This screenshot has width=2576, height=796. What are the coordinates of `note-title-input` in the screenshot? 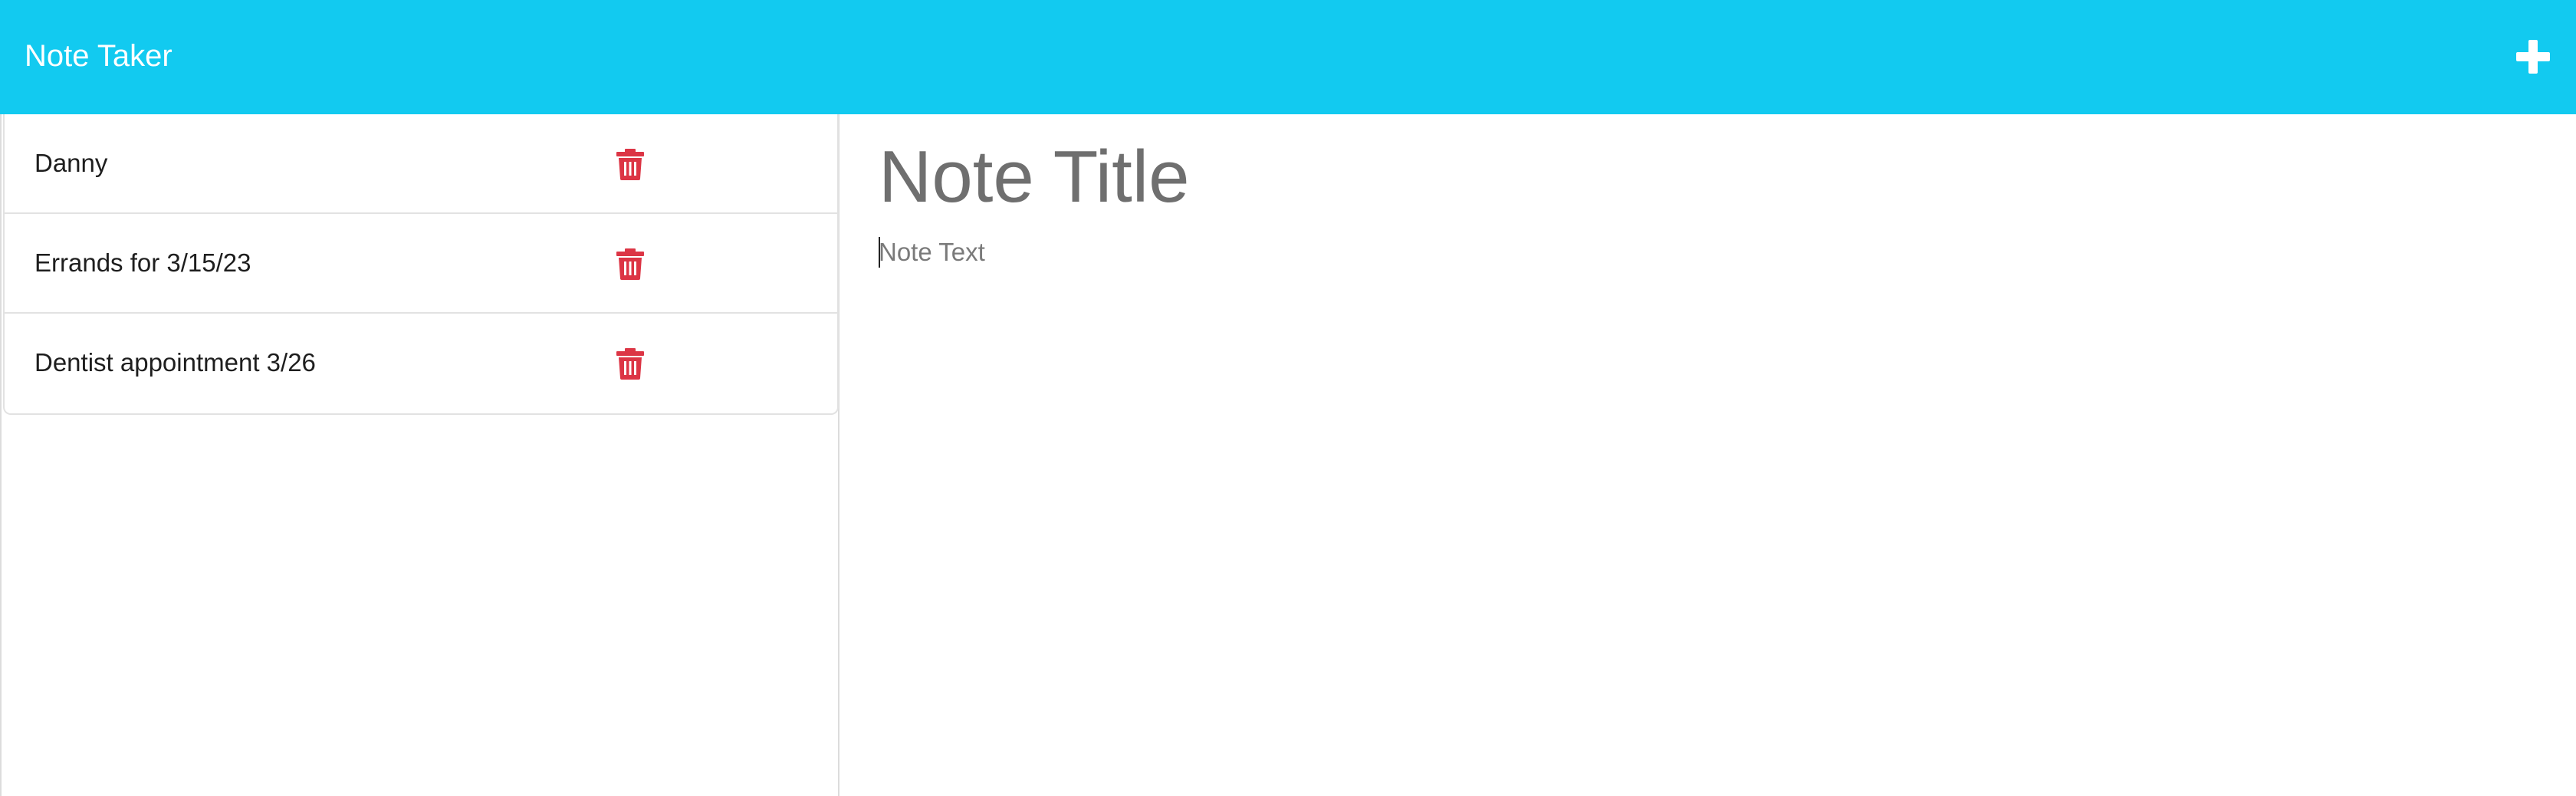 It's located at (1684, 177).